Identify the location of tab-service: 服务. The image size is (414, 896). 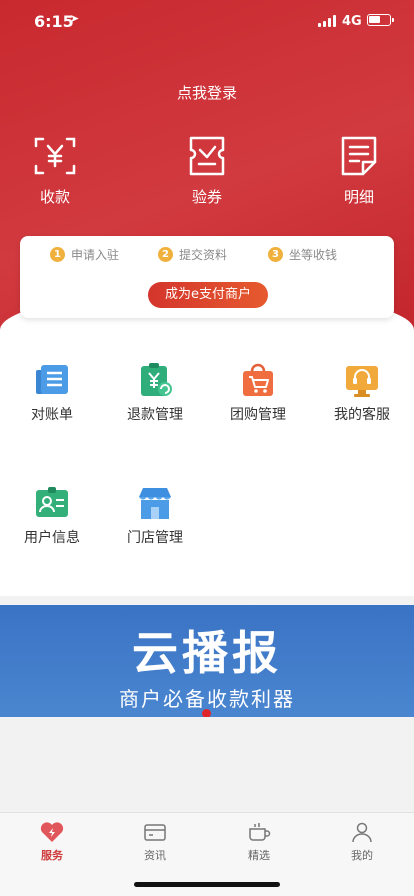
(52, 842).